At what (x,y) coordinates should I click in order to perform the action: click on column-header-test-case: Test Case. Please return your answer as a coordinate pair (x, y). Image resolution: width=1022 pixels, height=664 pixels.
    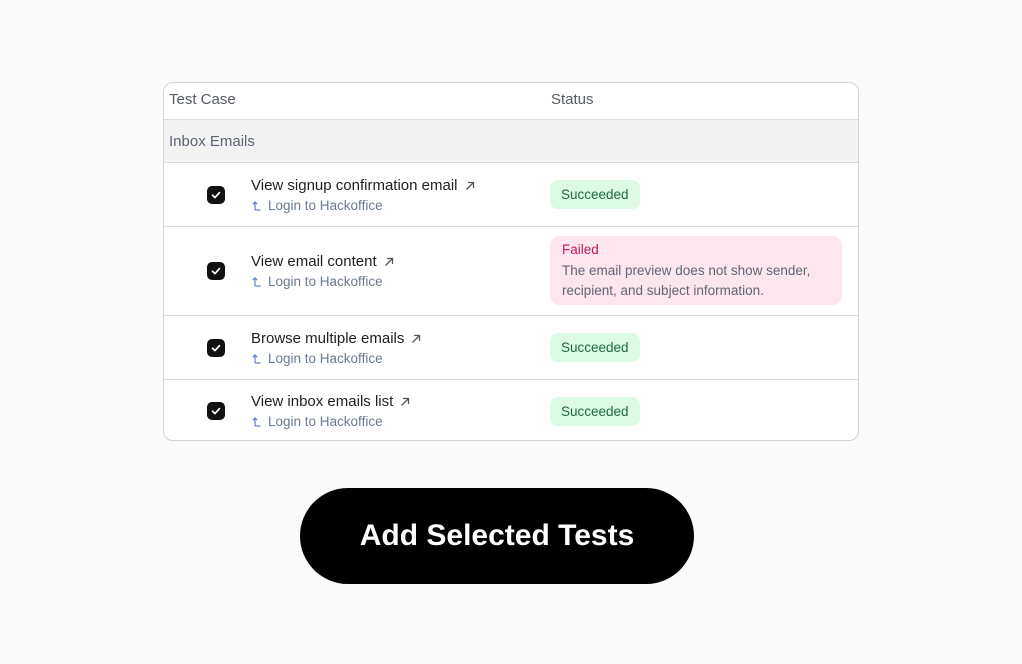
    Looking at the image, I should click on (202, 99).